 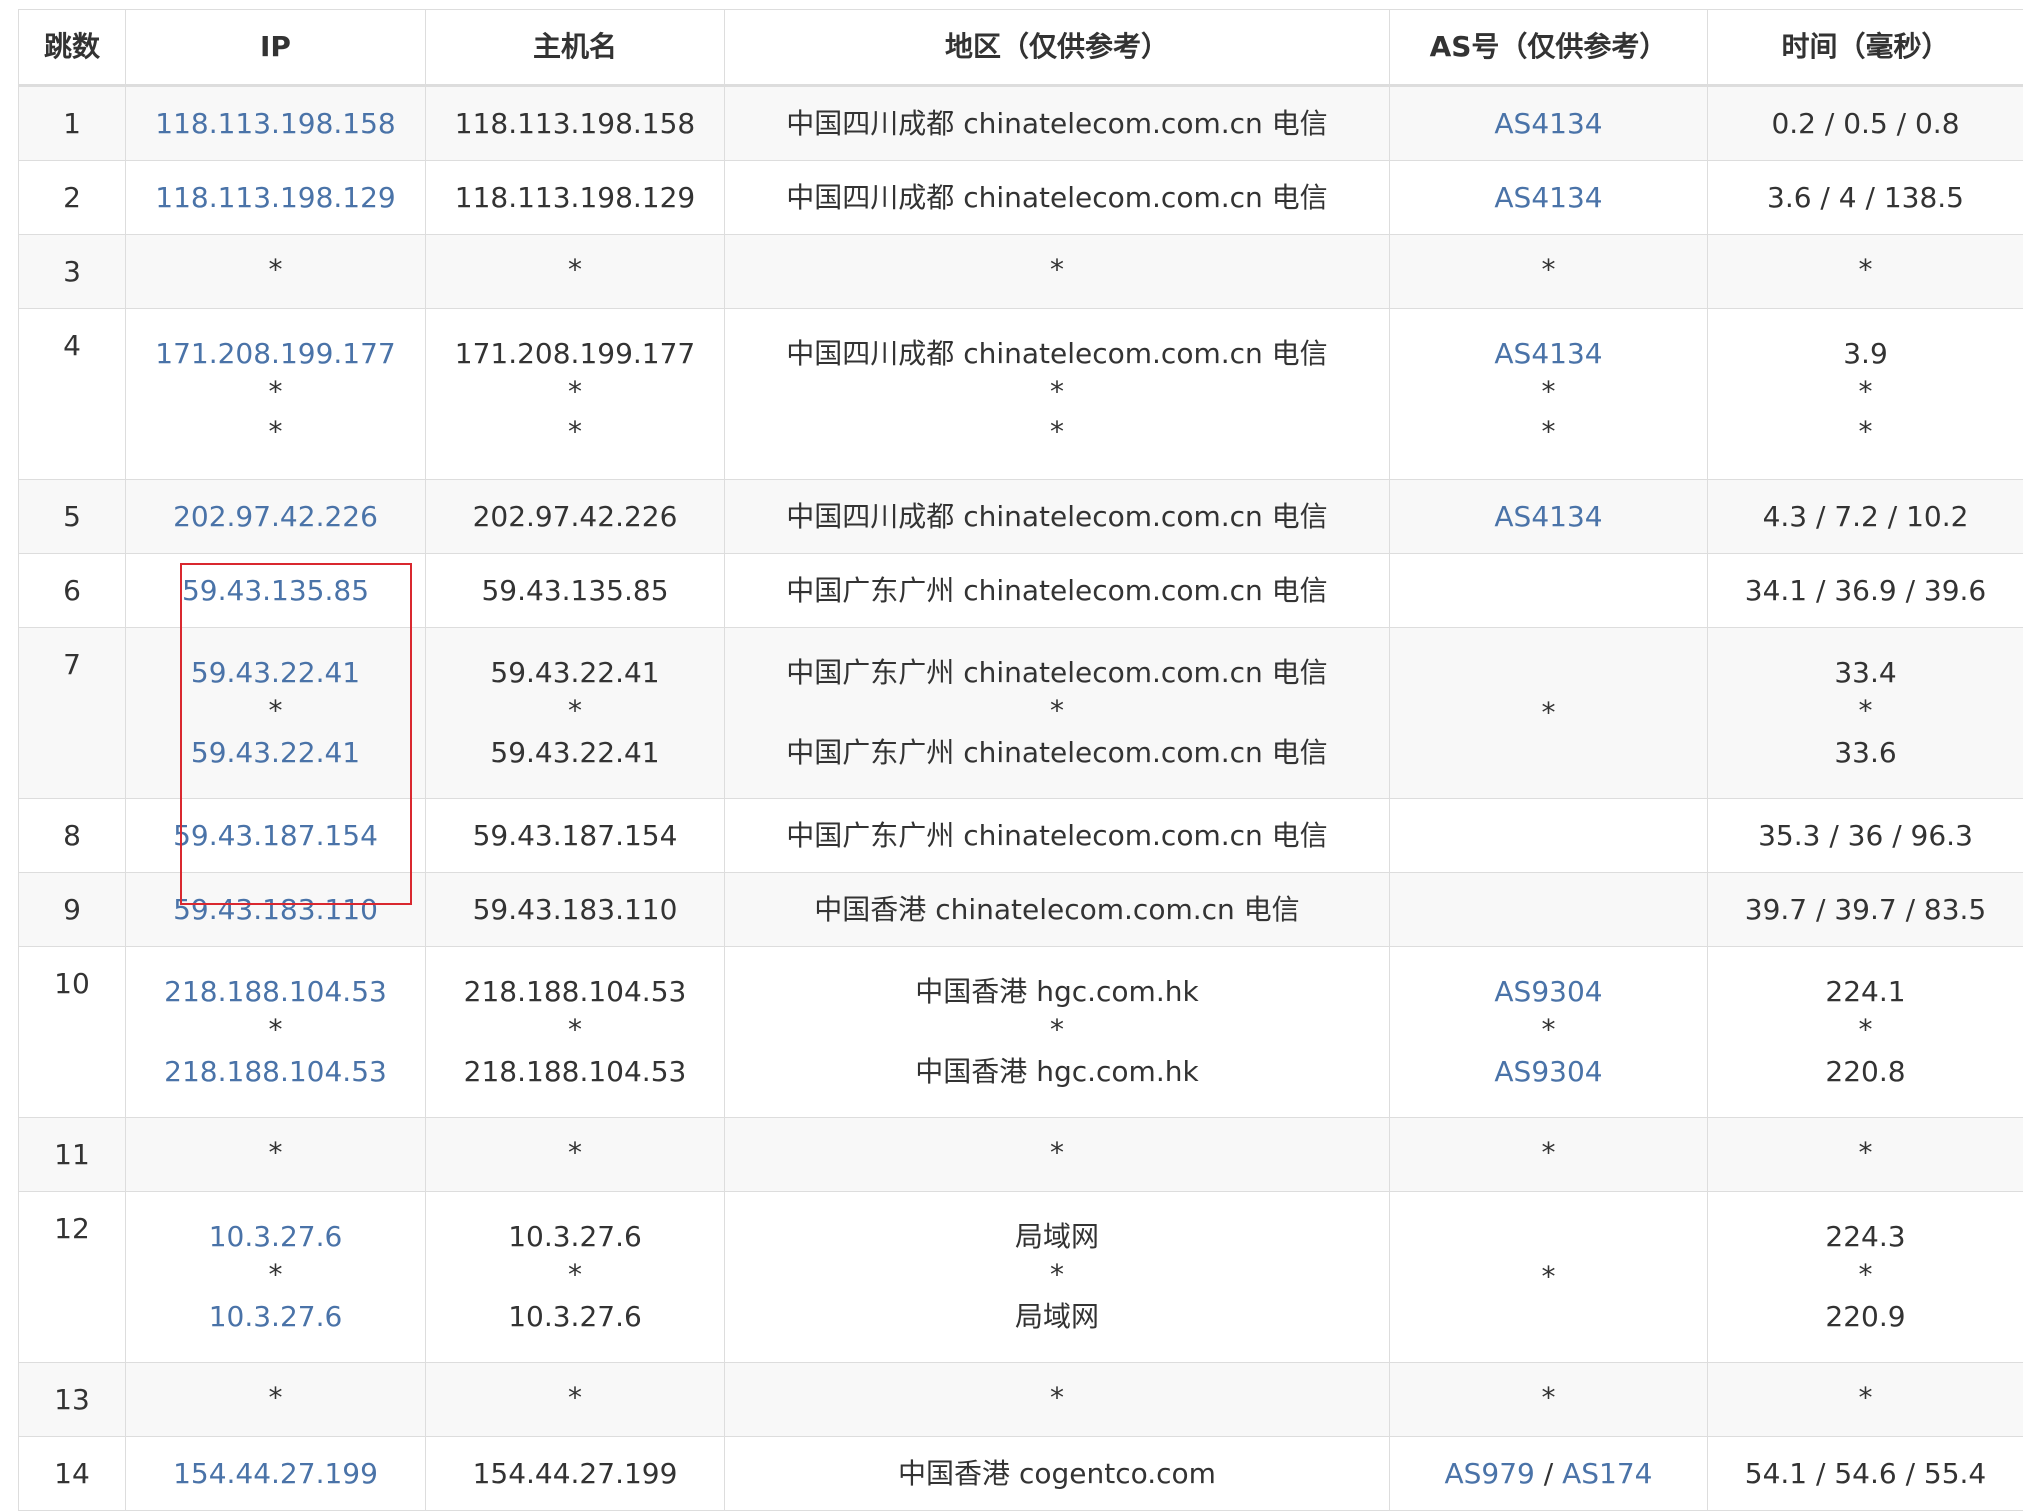 I want to click on time-text: 34.1 / 36.9 / 39.6, so click(x=1865, y=591).